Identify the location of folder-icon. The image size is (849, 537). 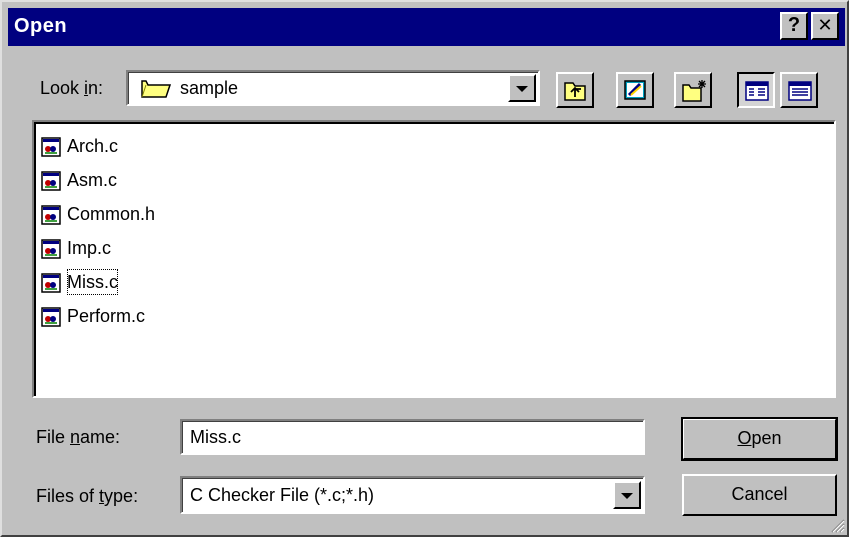
(156, 89).